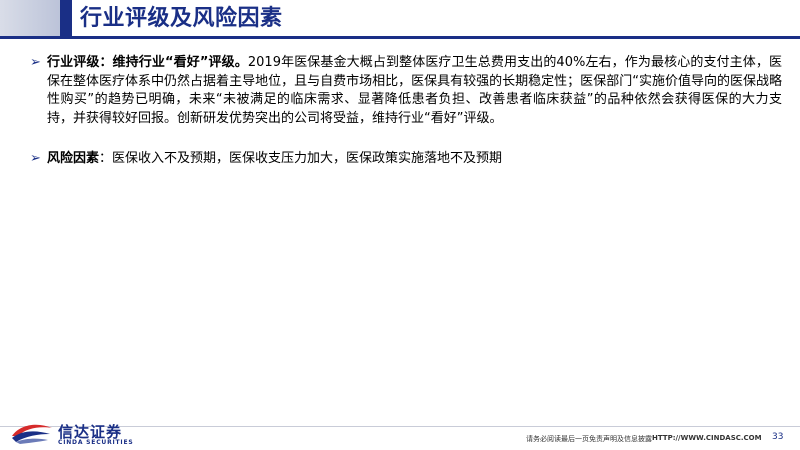  I want to click on page-title: 行业评级及风险因素, so click(181, 18).